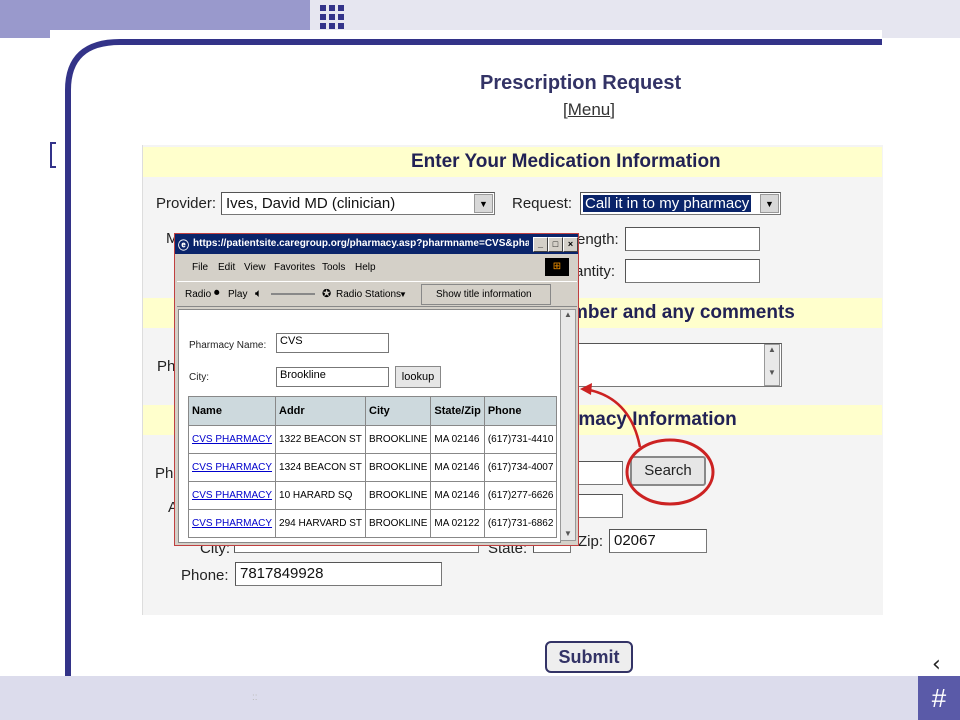 The image size is (960, 720). I want to click on table-cell: (617)731-6862, so click(520, 523).